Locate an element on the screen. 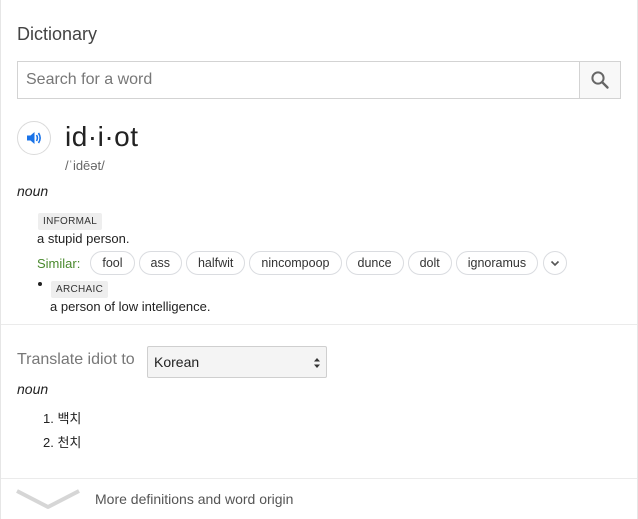 This screenshot has height=519, width=638. synonym-chip: dolt is located at coordinates (429, 263).